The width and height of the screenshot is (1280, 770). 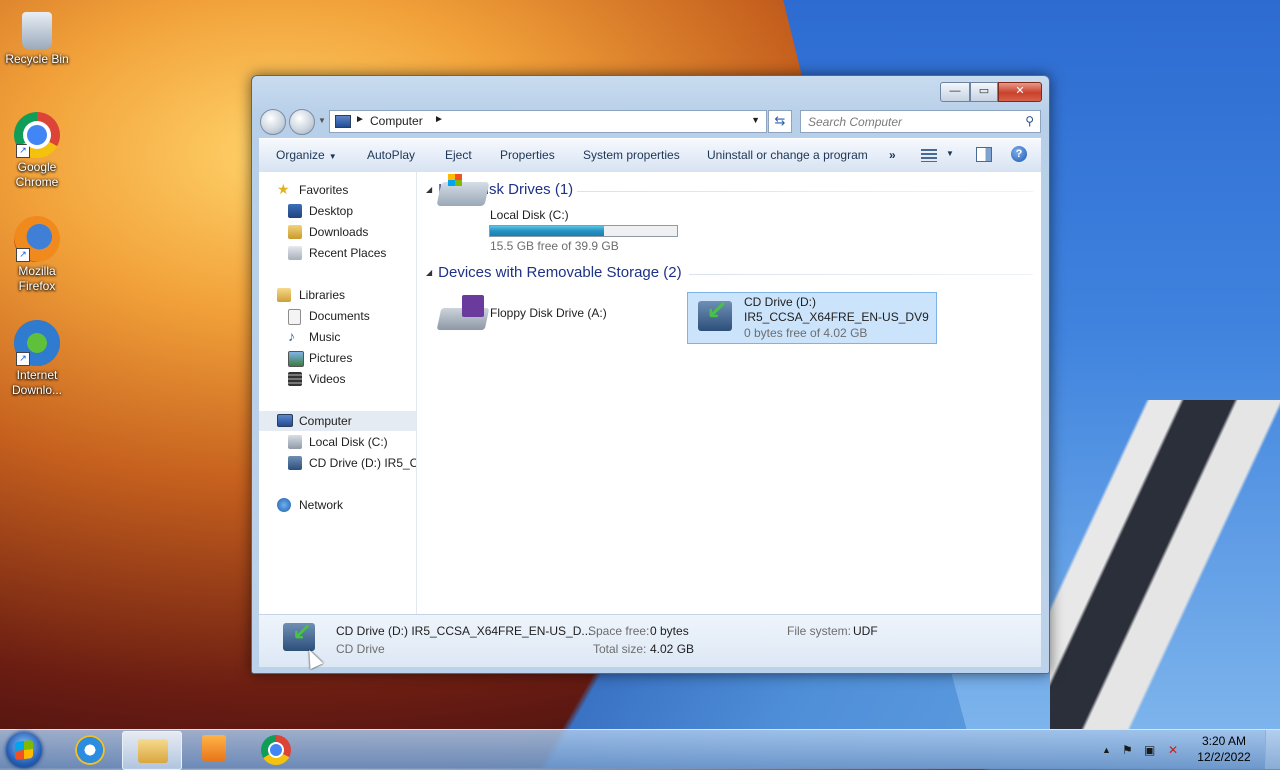 I want to click on libraries-icon, so click(x=284, y=295).